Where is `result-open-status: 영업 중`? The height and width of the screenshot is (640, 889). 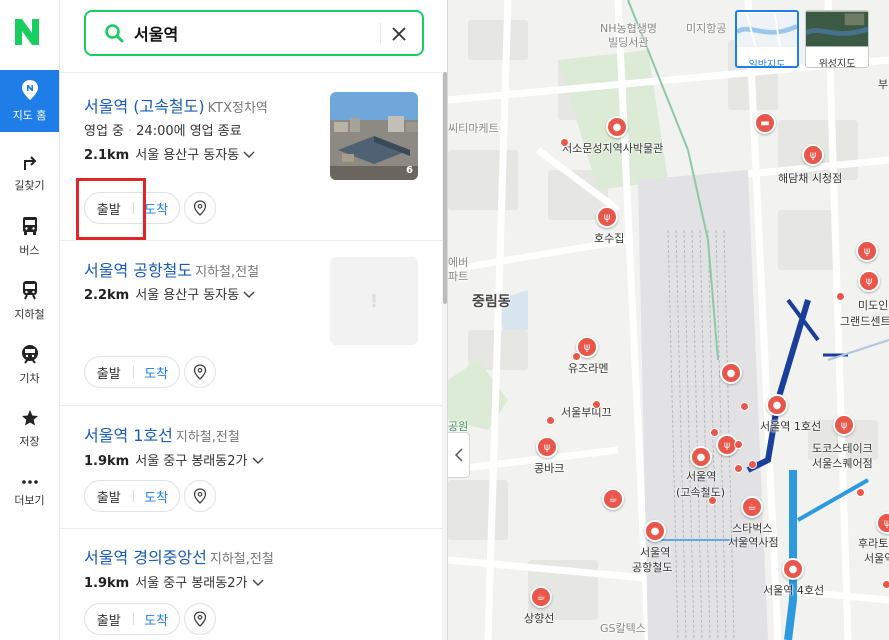 result-open-status: 영업 중 is located at coordinates (104, 131).